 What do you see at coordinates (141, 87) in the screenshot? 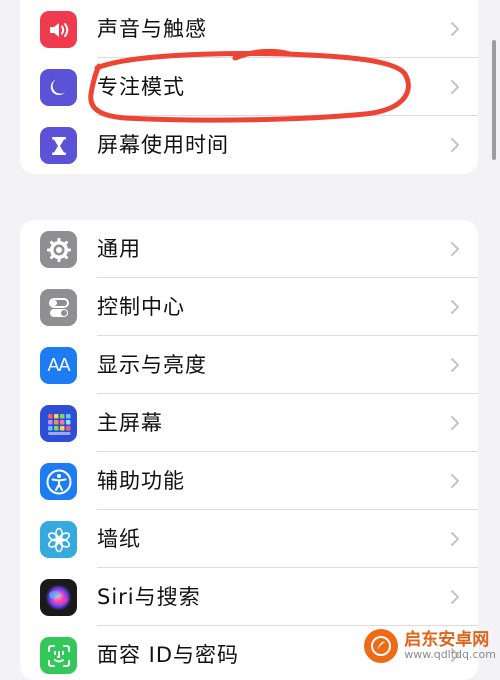
I see `settings-row-label: 专注模式` at bounding box center [141, 87].